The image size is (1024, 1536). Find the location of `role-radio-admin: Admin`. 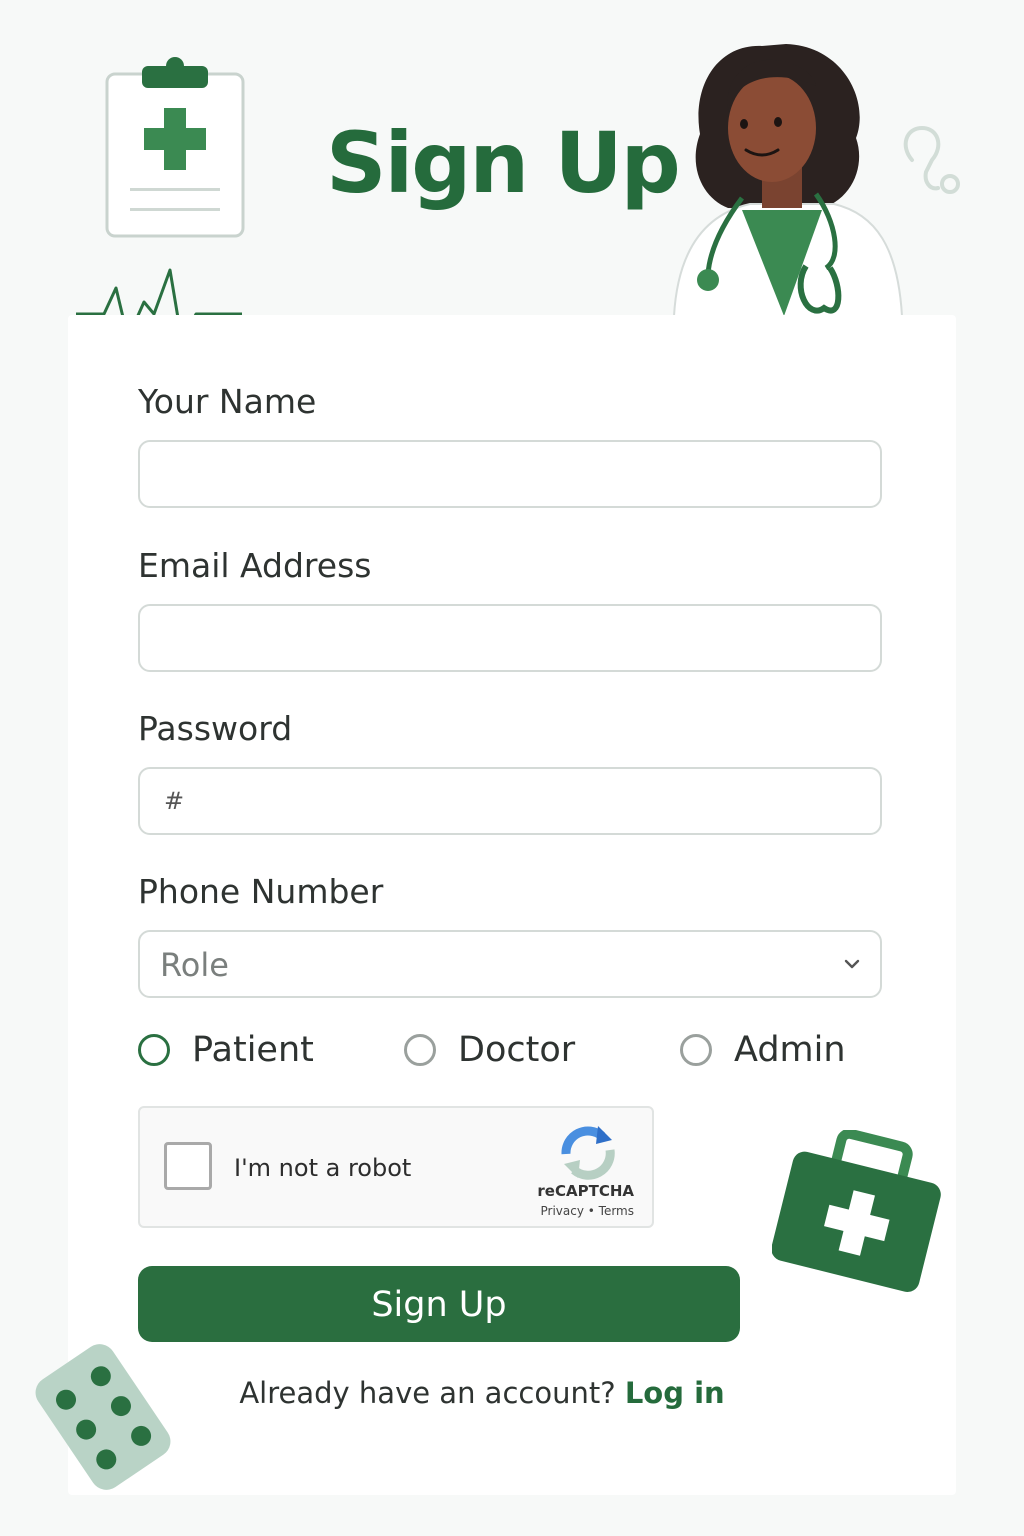

role-radio-admin: Admin is located at coordinates (763, 1050).